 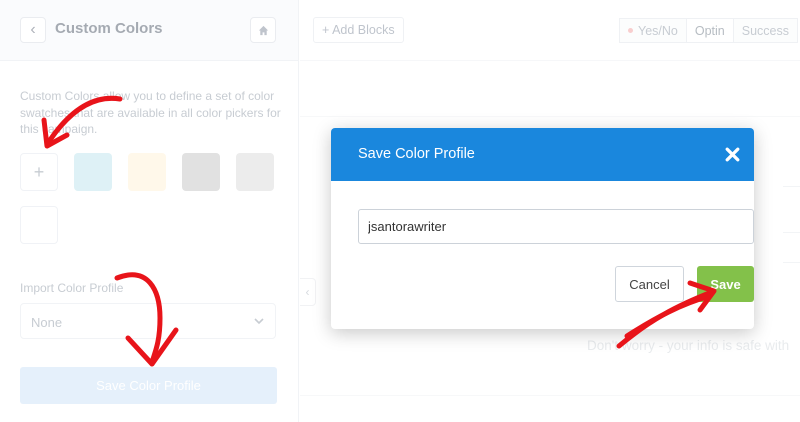 I want to click on cancel-button: Cancel, so click(x=649, y=284).